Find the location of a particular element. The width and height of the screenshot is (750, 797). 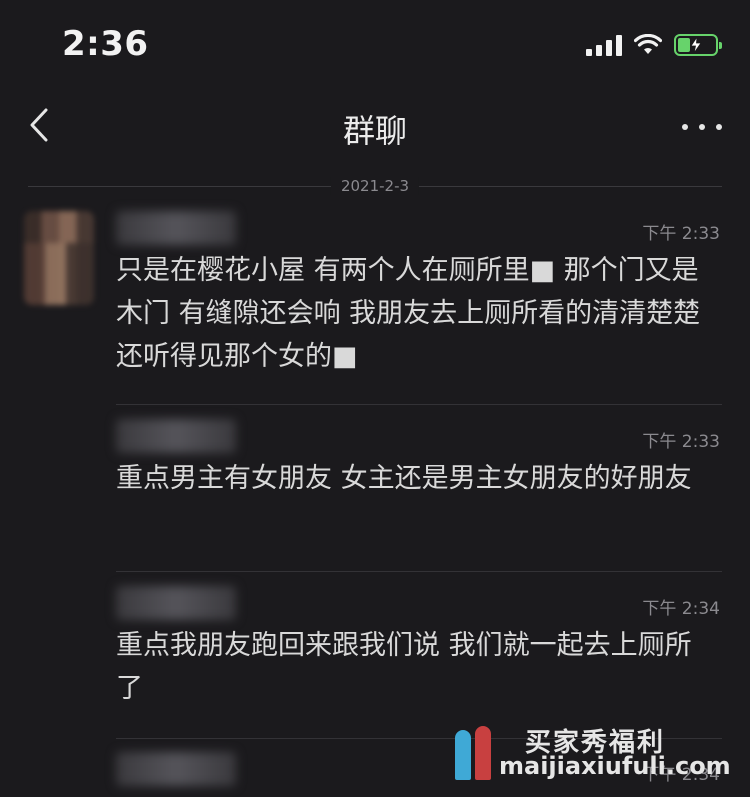

wifi-icon is located at coordinates (648, 44).